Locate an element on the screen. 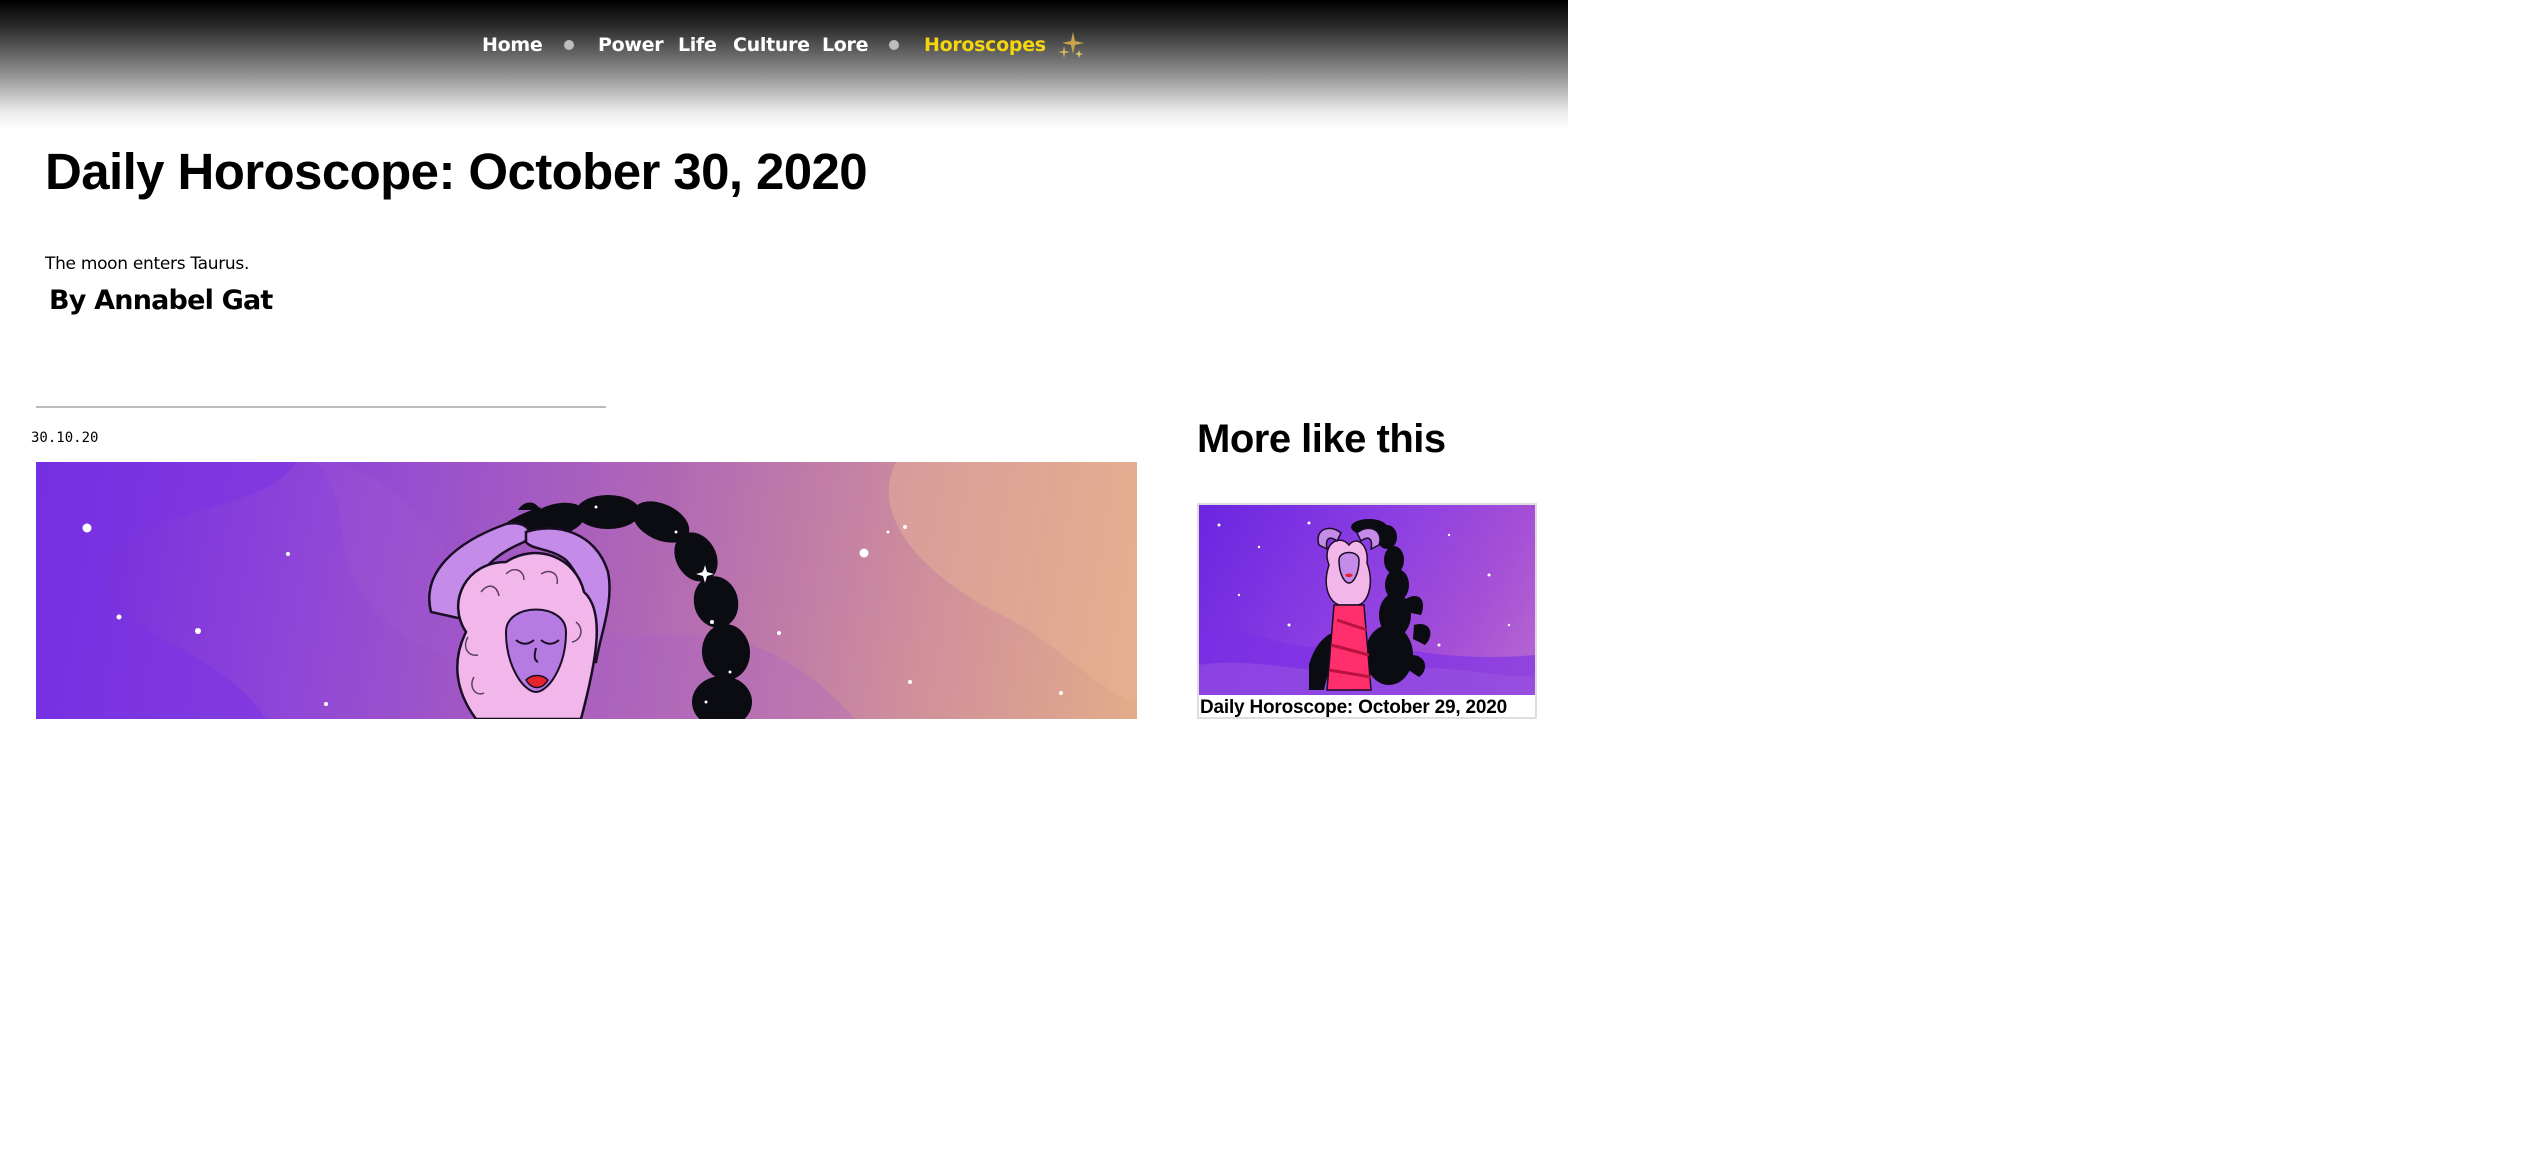  nav-power-link: Power is located at coordinates (631, 45).